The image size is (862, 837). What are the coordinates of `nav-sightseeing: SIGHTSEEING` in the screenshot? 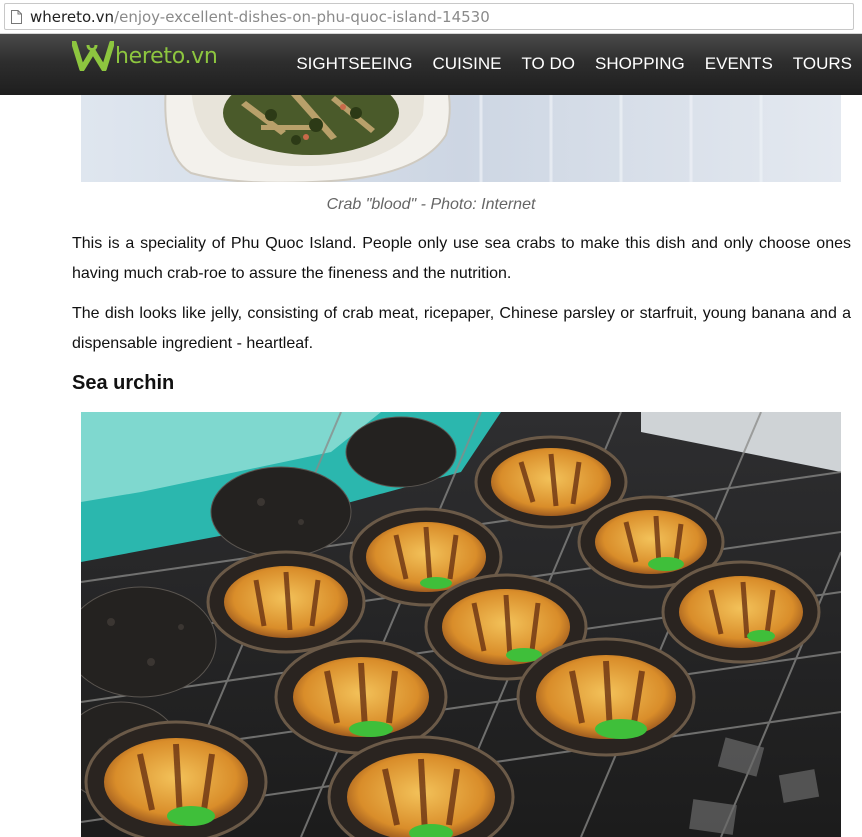 It's located at (354, 64).